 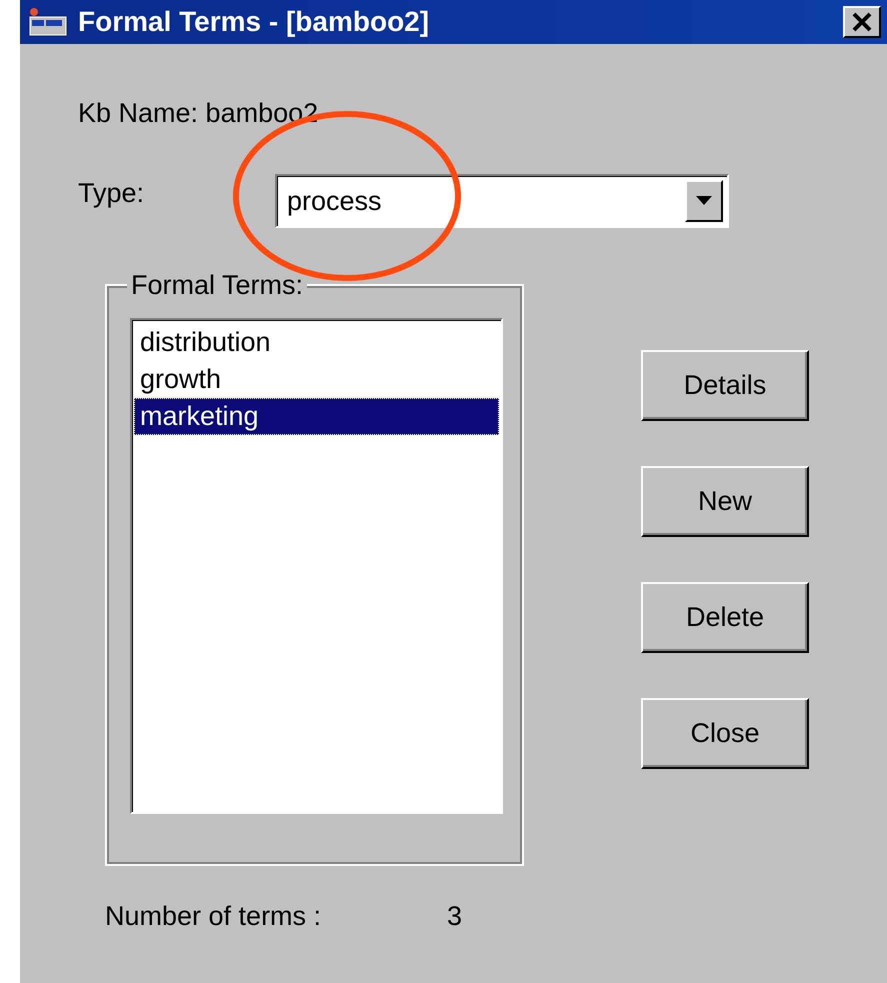 I want to click on dialog-button: Close, so click(x=725, y=733).